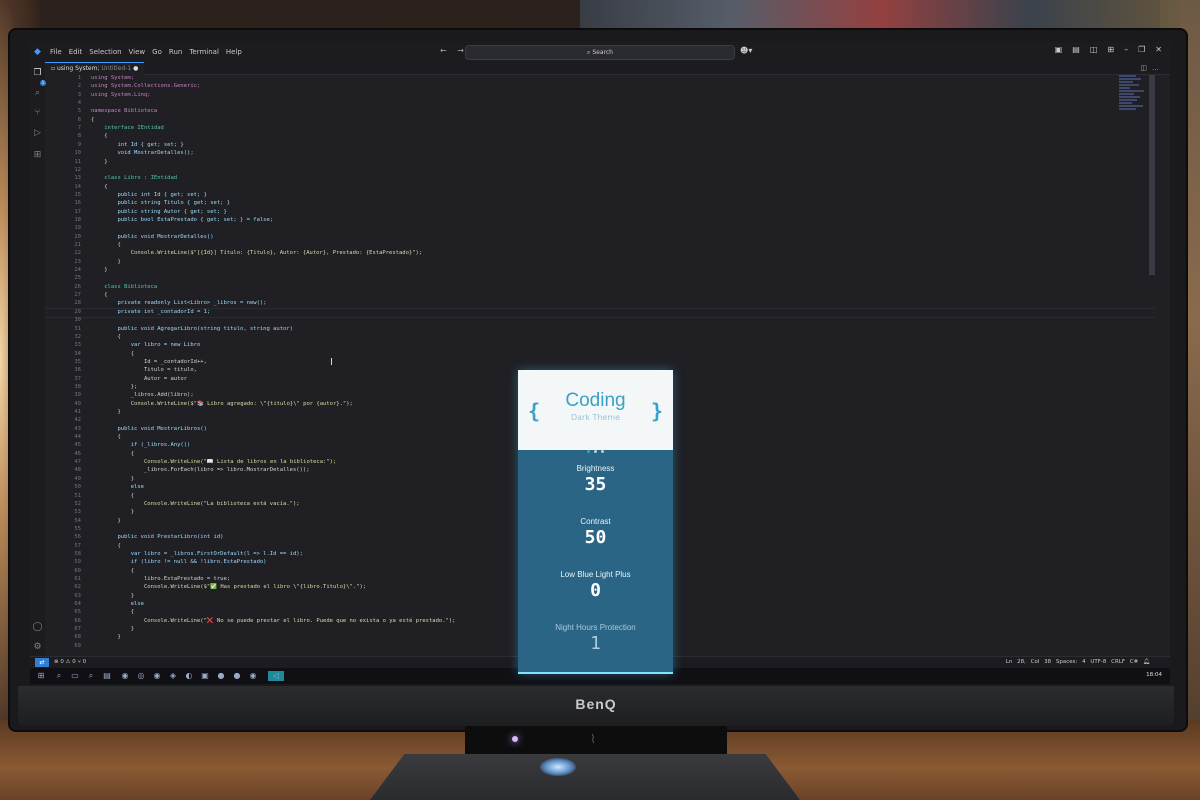 The width and height of the screenshot is (1200, 800). I want to click on search-icon: ⌕, so click(37, 93).